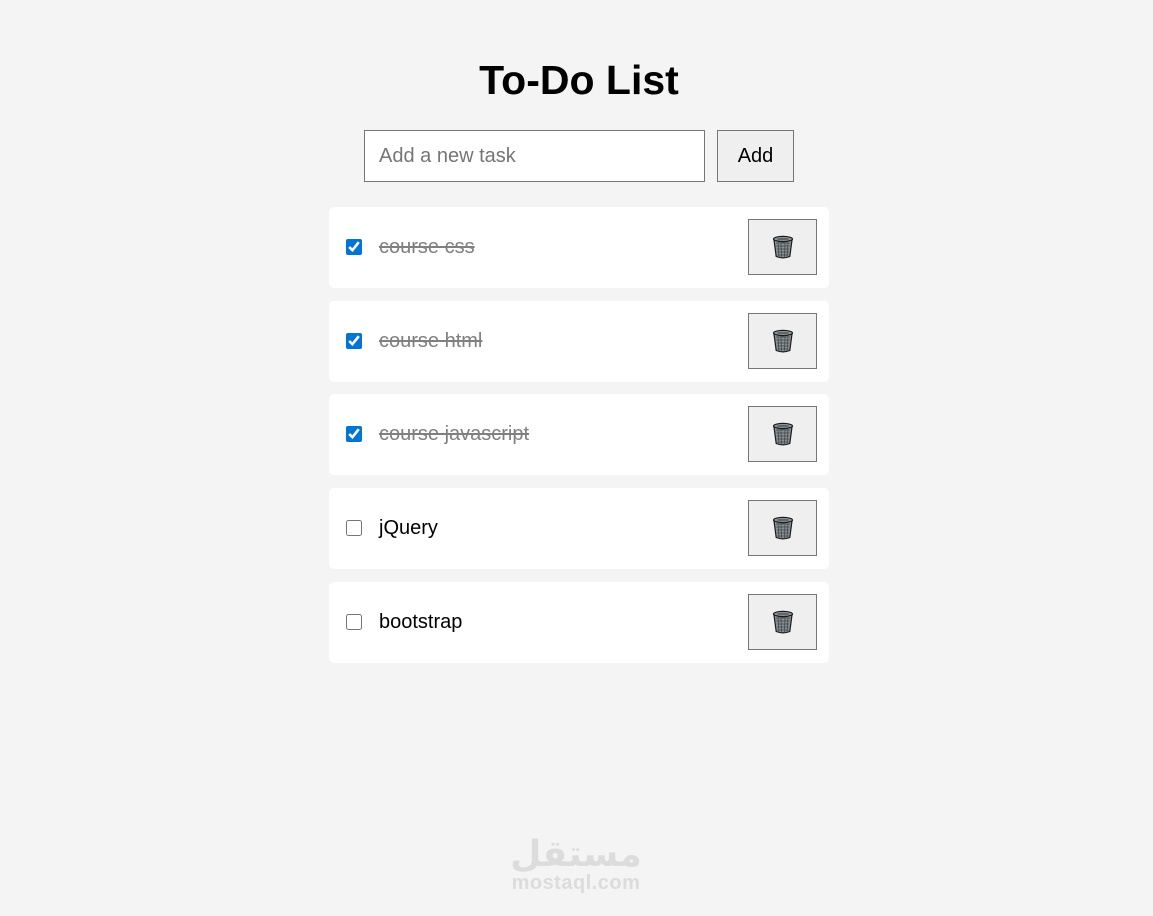 This screenshot has height=916, width=1153. Describe the element at coordinates (579, 80) in the screenshot. I see `page-title: To-Do List` at that location.